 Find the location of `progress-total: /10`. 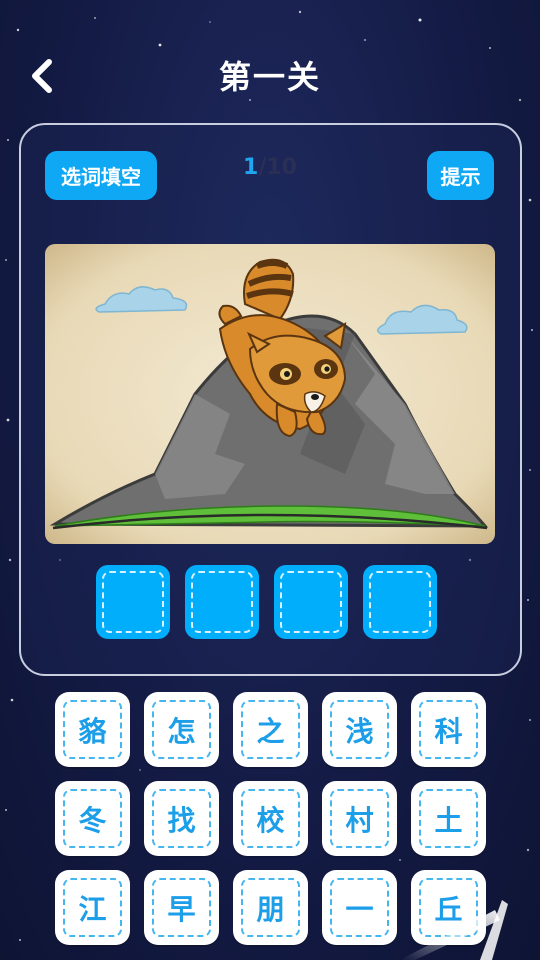

progress-total: /10 is located at coordinates (277, 167).